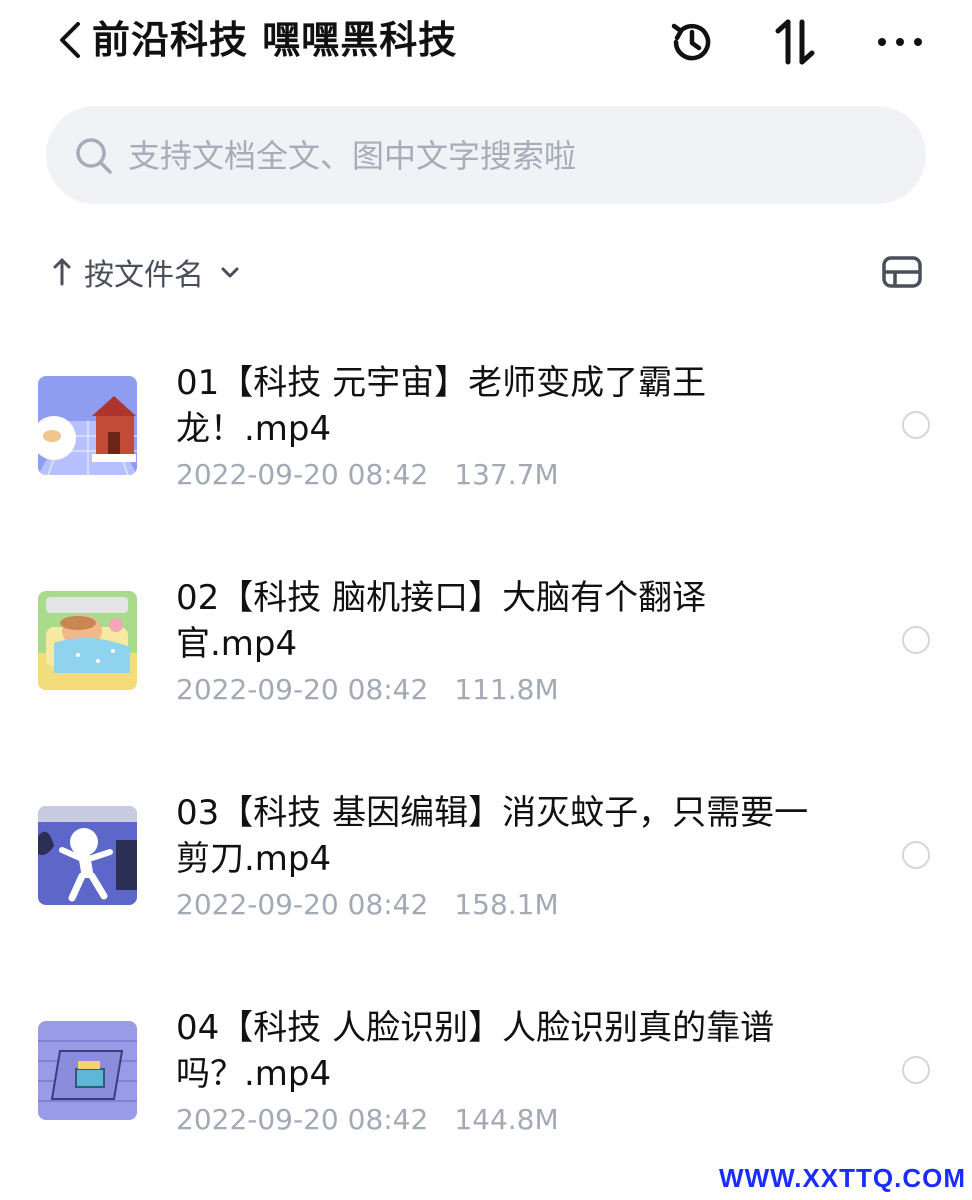  What do you see at coordinates (62, 272) in the screenshot?
I see `arrow-up-icon` at bounding box center [62, 272].